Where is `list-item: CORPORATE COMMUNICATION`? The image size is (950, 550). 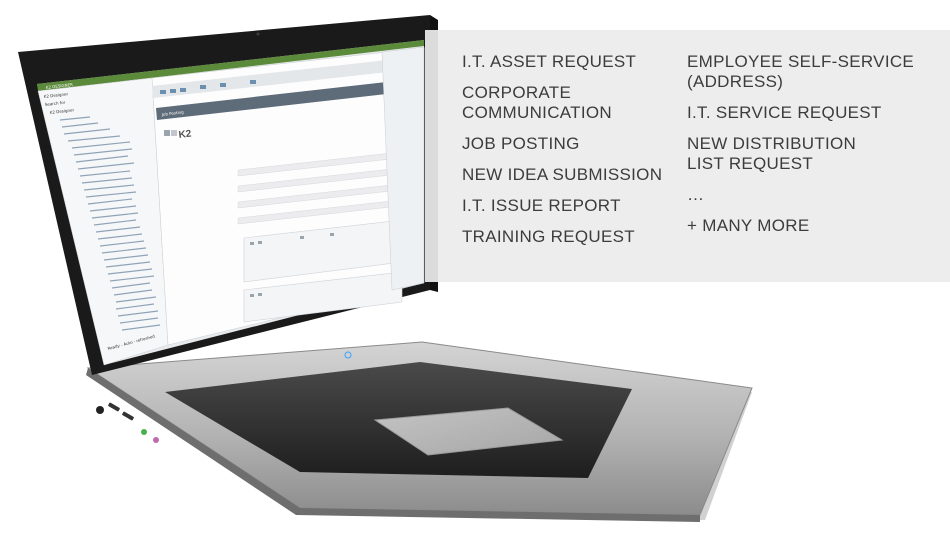
list-item: CORPORATE COMMUNICATION is located at coordinates (537, 102).